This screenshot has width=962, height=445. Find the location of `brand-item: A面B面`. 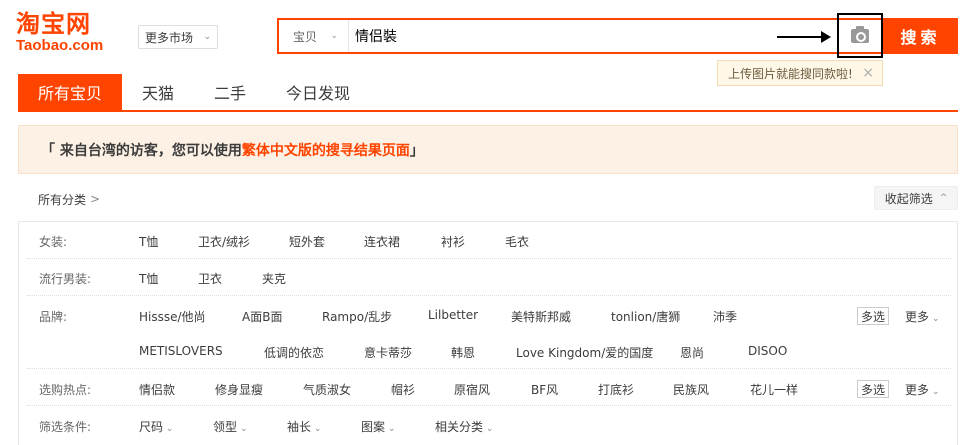

brand-item: A面B面 is located at coordinates (262, 316).